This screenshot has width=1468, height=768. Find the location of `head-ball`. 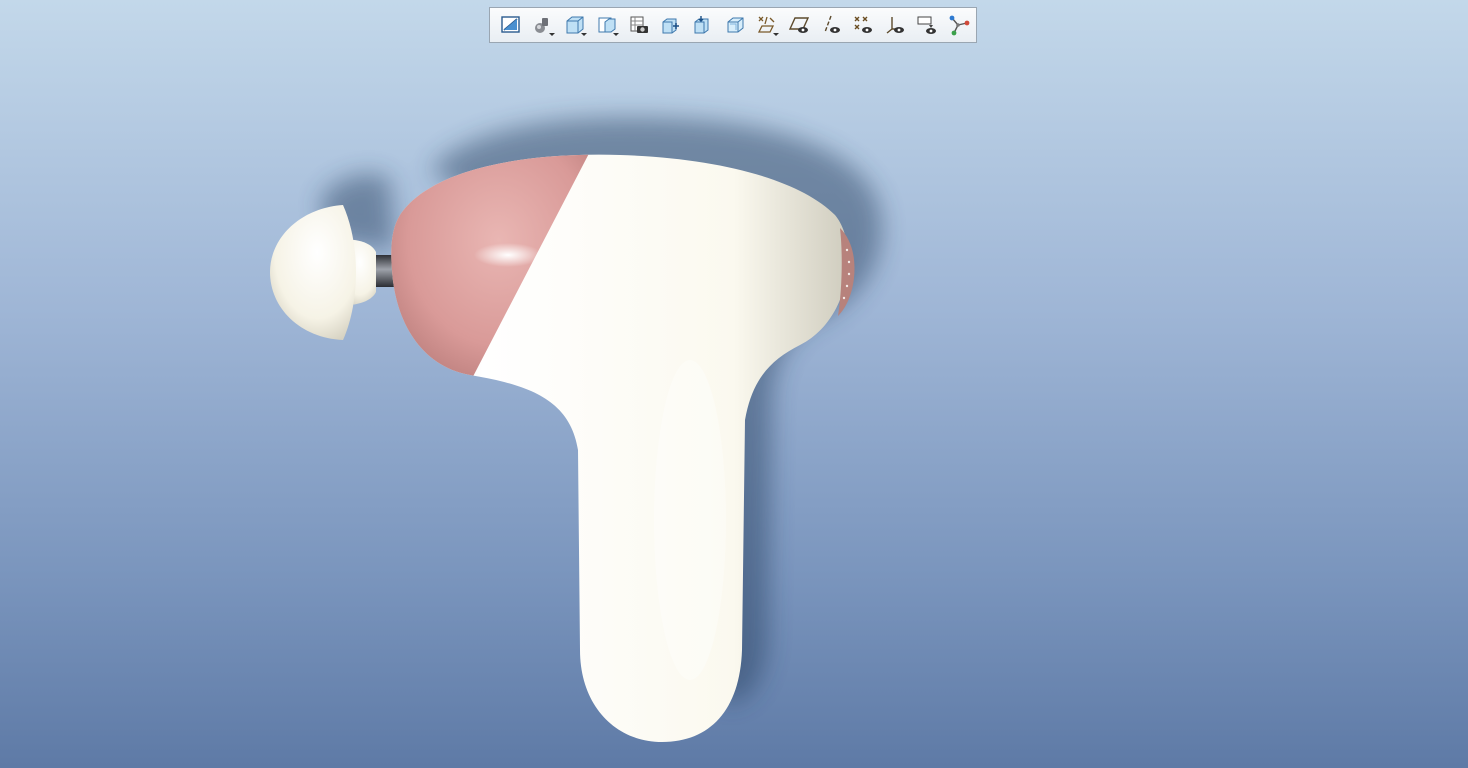

head-ball is located at coordinates (313, 272).